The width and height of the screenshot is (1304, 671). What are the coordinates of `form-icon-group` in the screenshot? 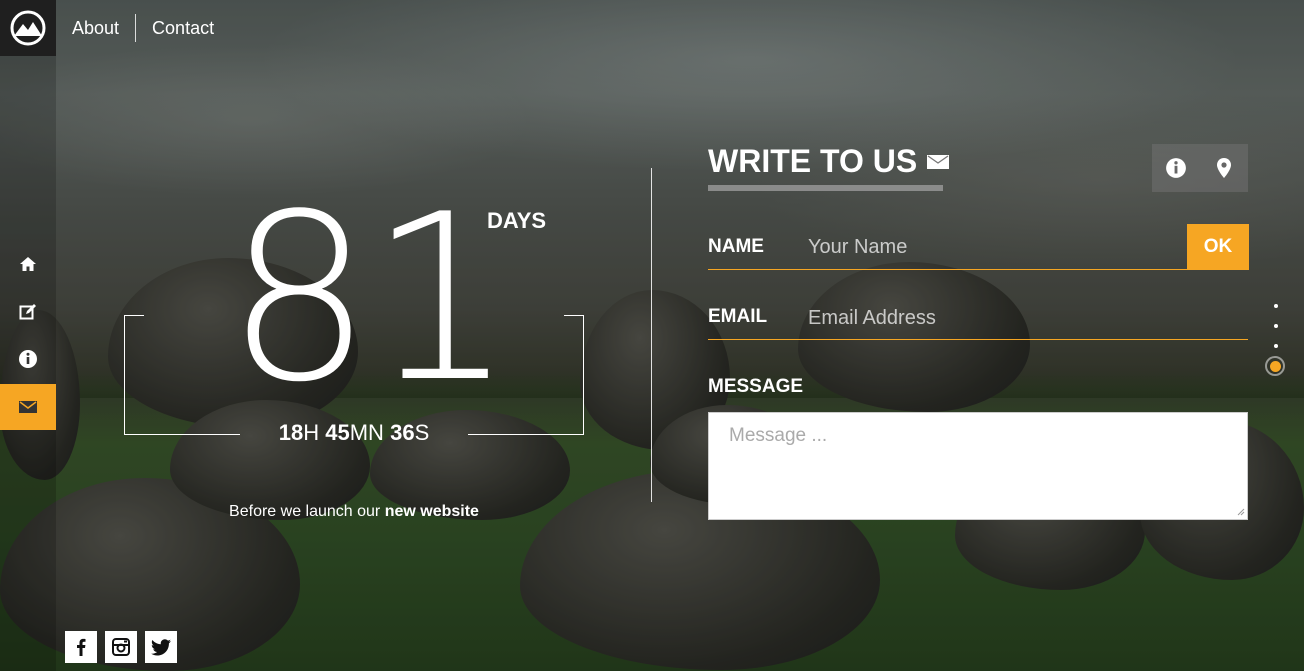 It's located at (1200, 168).